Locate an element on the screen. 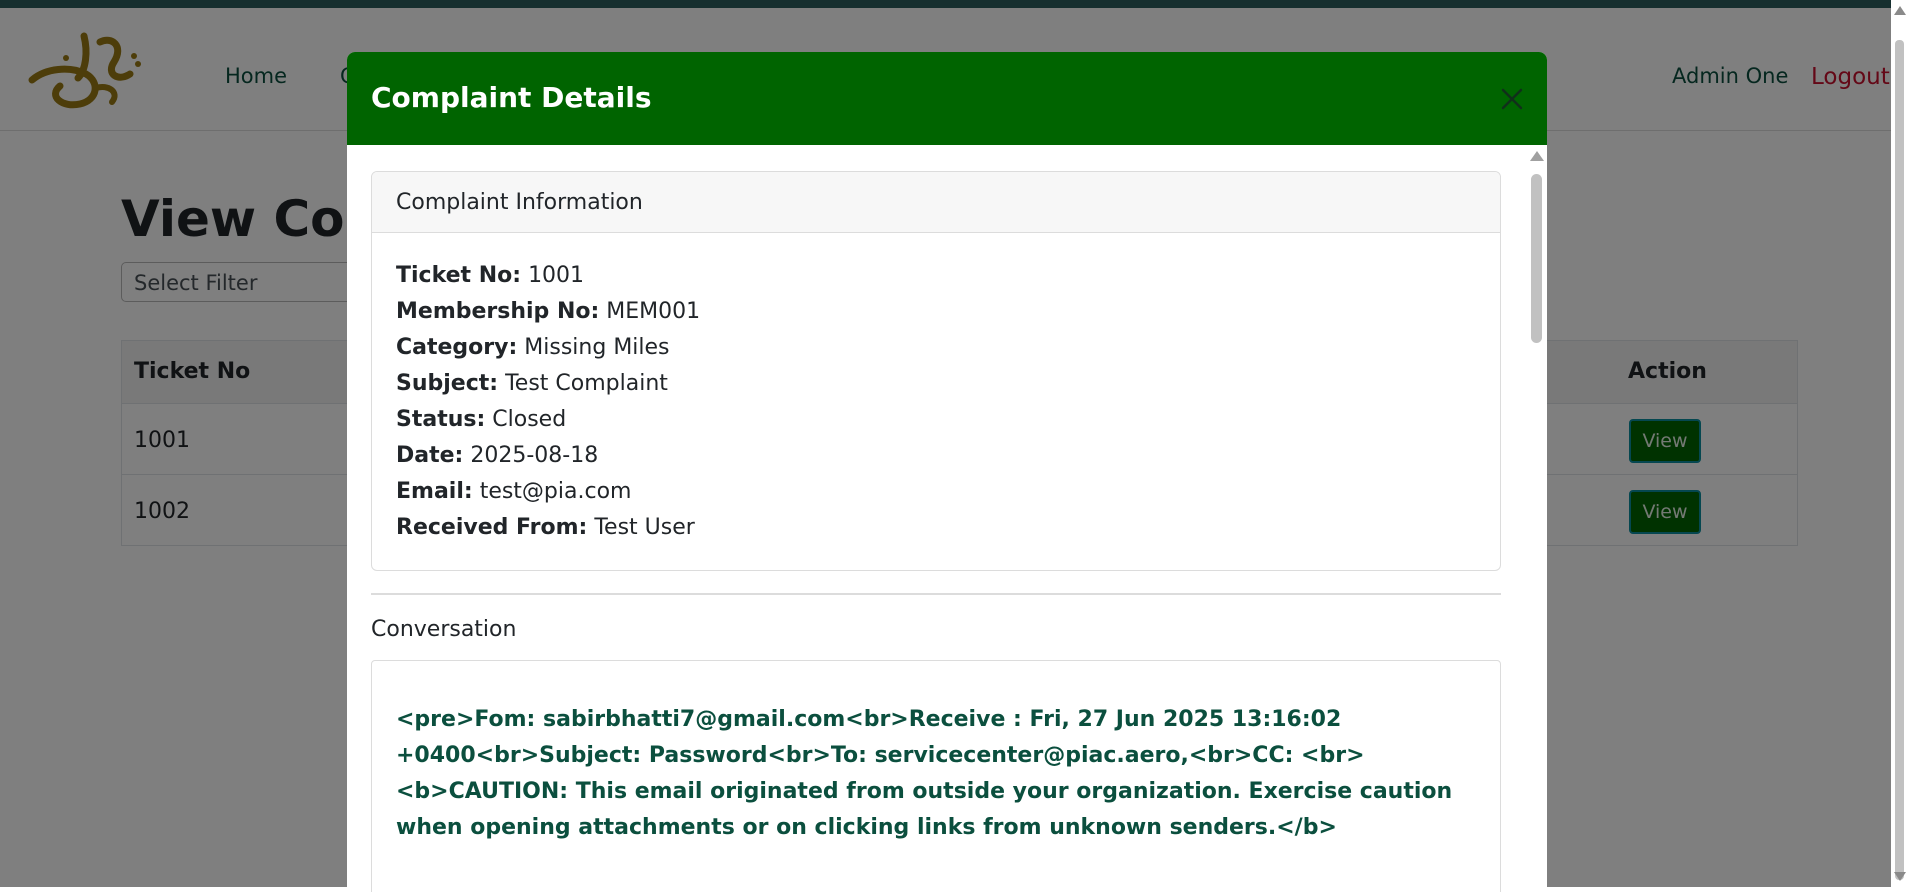  info-membership-no: Membership No: MEM001 is located at coordinates (548, 312).